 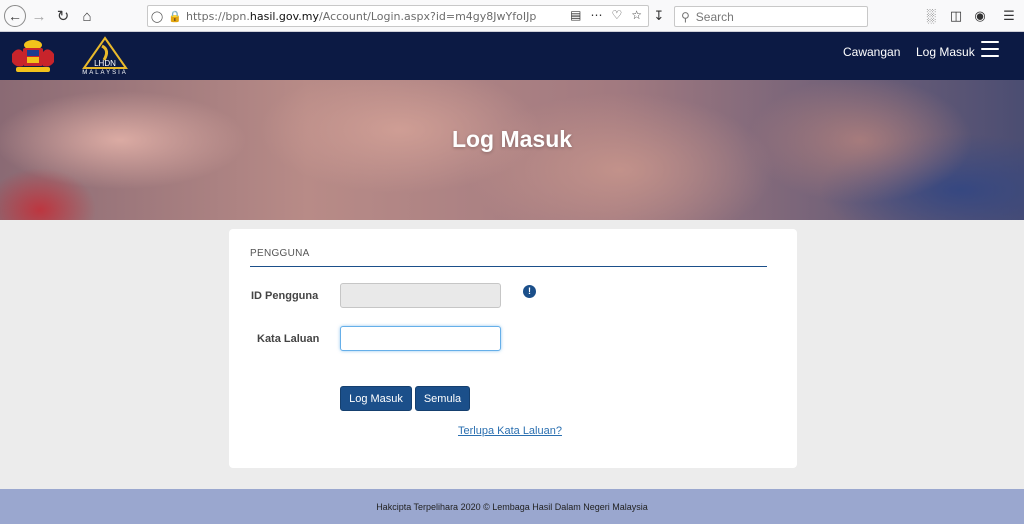 I want to click on reset-button: Semula, so click(x=442, y=398).